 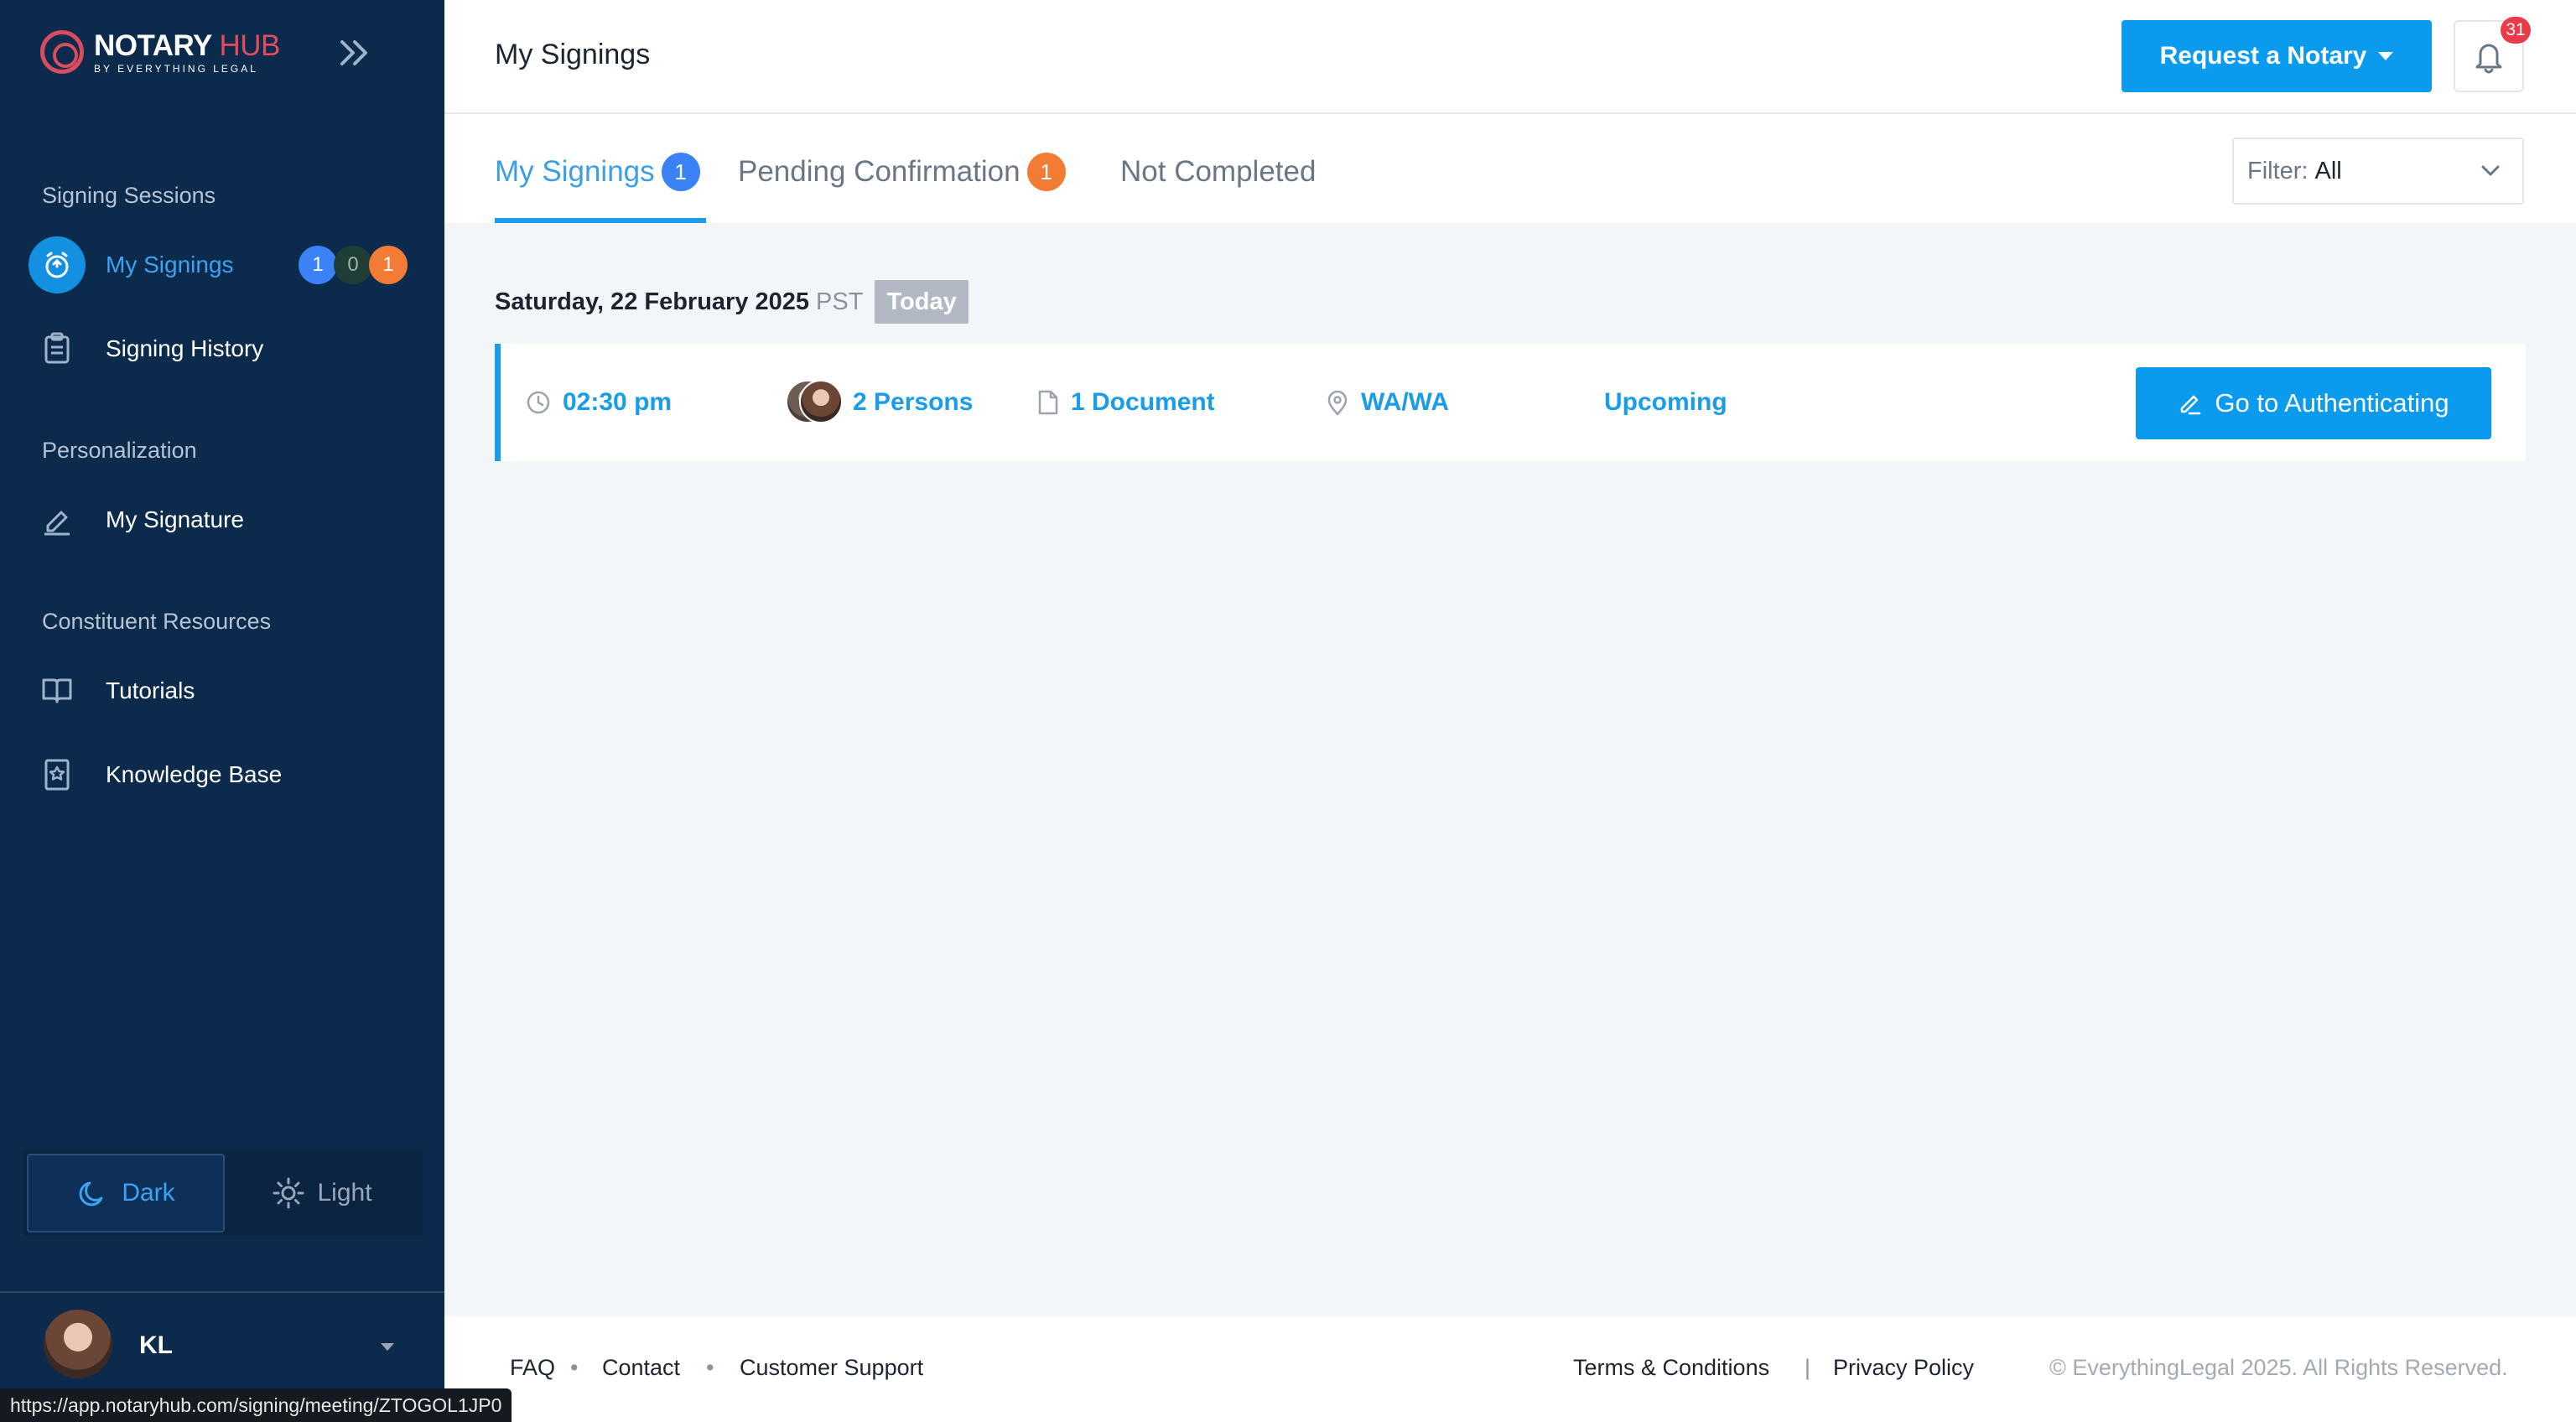 What do you see at coordinates (175, 519) in the screenshot?
I see `sidebar-item-label: My Signature` at bounding box center [175, 519].